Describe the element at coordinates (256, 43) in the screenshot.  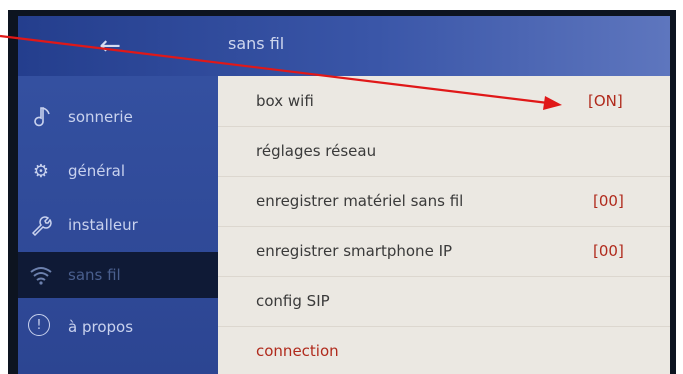
I see `page-title: sans fil` at that location.